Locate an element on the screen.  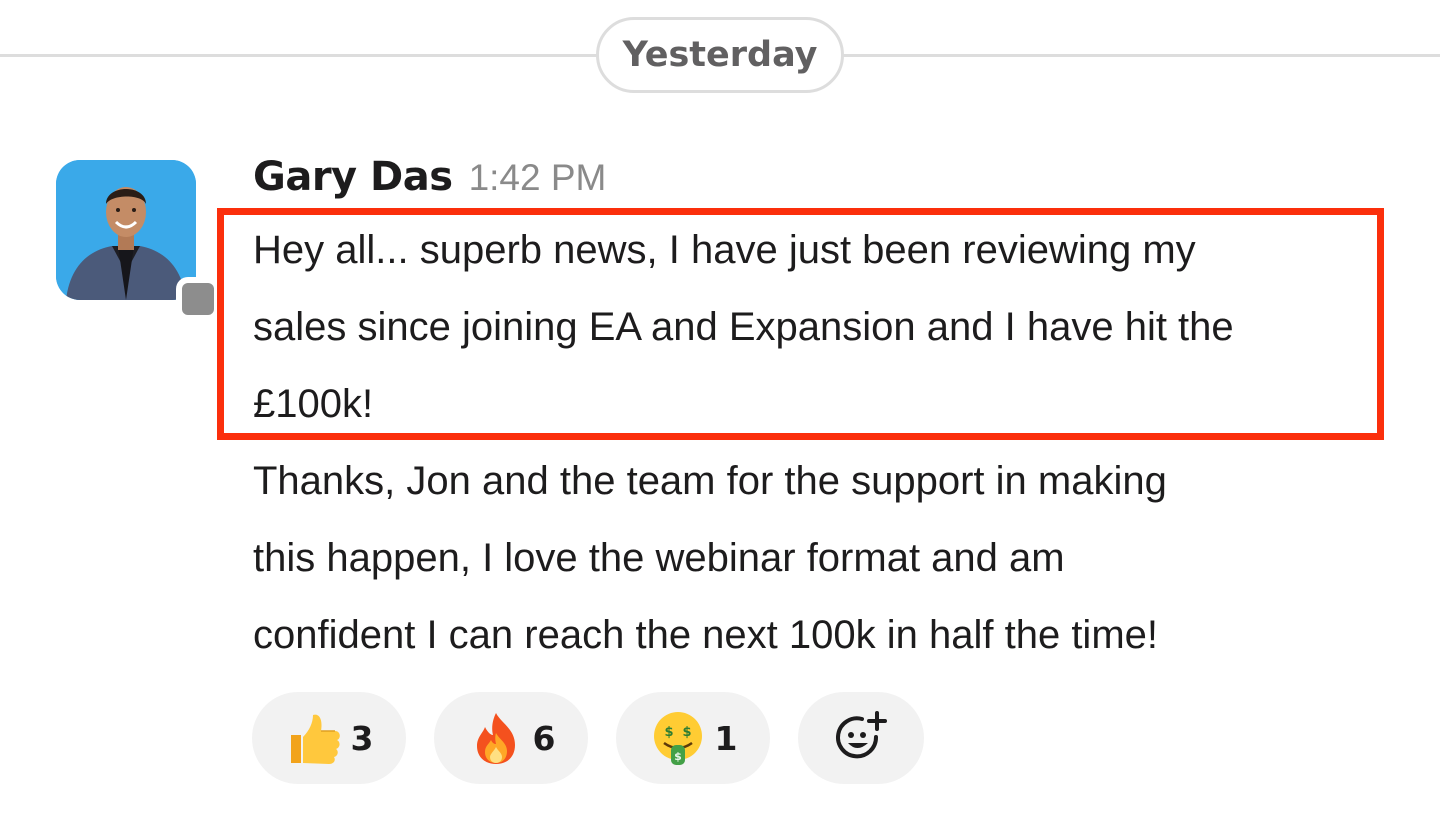
message-timestamp: 1:42 PM is located at coordinates (538, 178).